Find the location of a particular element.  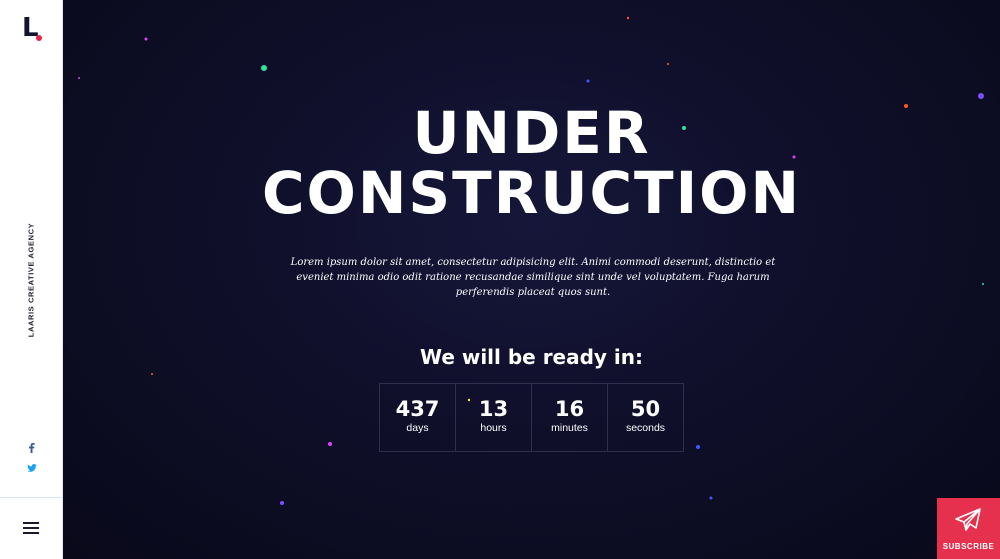

seconds-label: seconds is located at coordinates (645, 428).